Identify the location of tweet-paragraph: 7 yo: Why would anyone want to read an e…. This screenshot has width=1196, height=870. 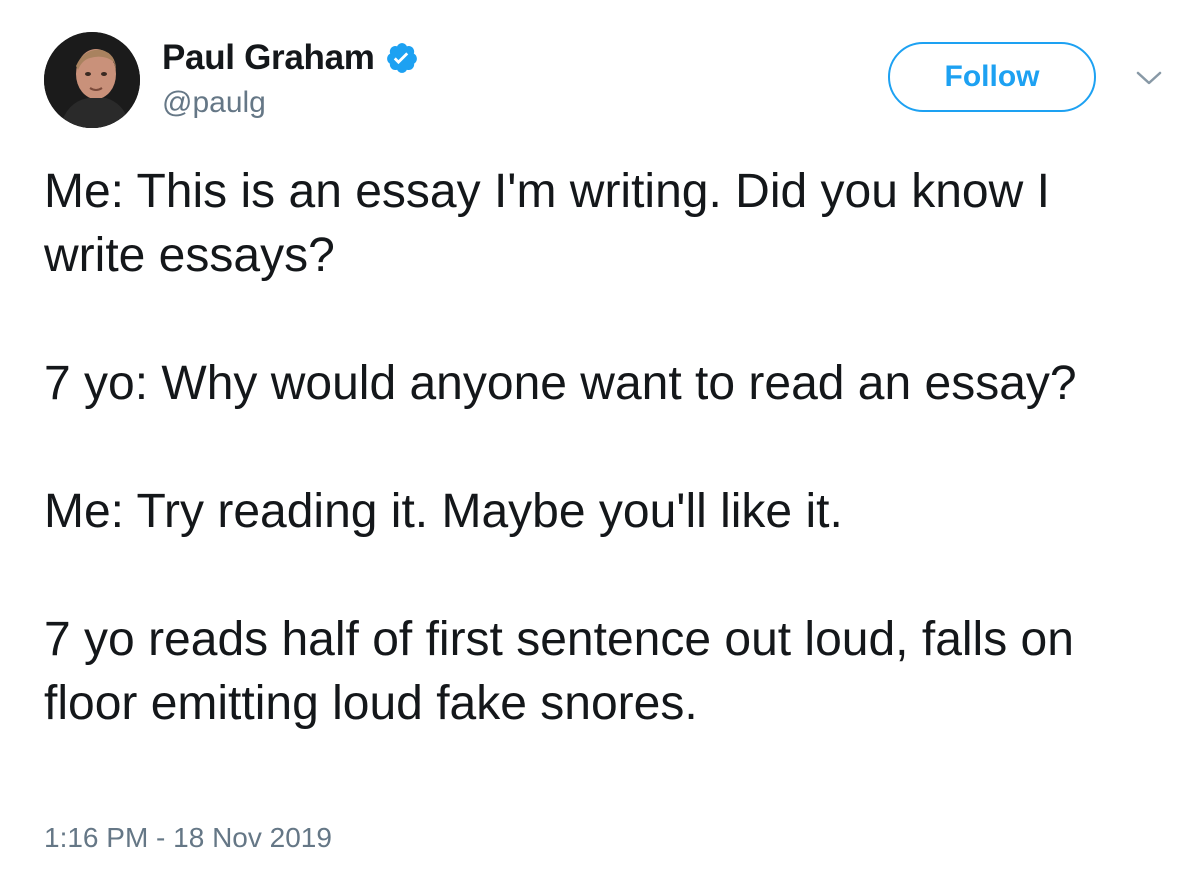
(560, 383).